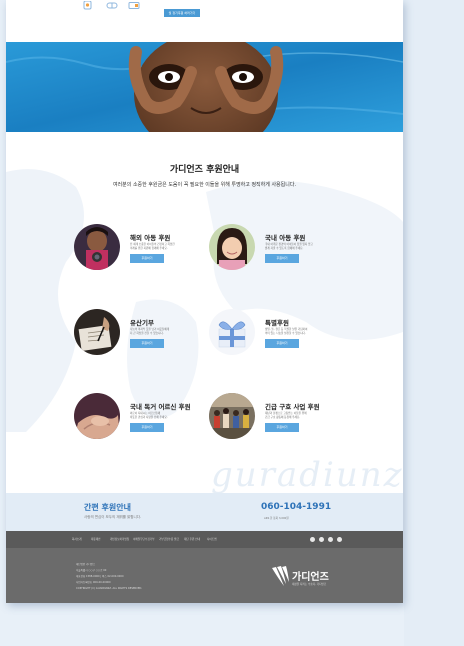 Image resolution: width=464 pixels, height=646 pixels. What do you see at coordinates (91, 570) in the screenshot?
I see `footer-info-line: 서울특별시 ○○구 ○○로 00` at bounding box center [91, 570].